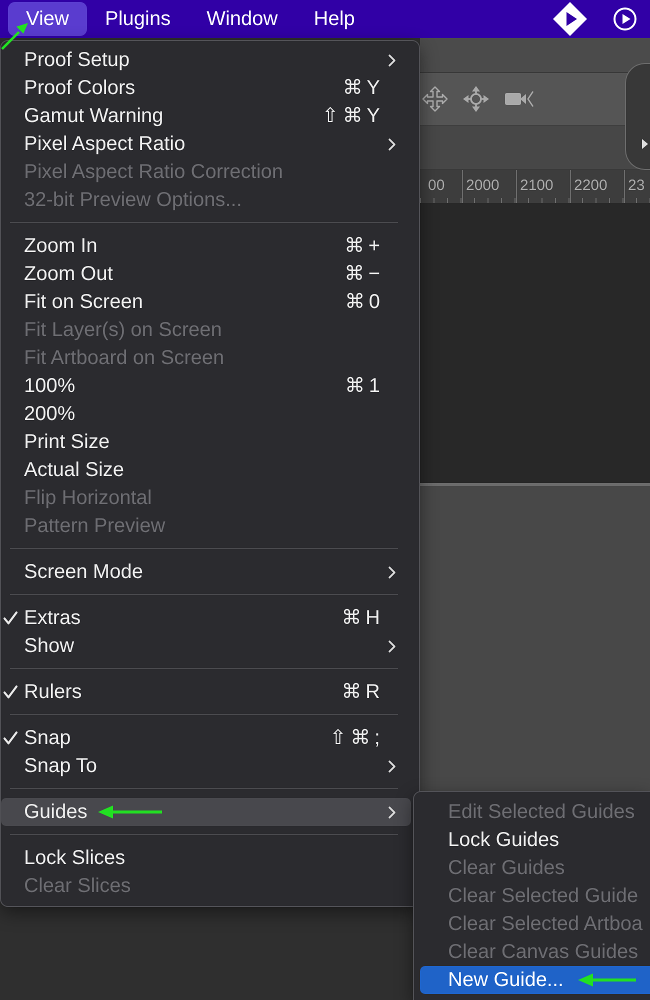  What do you see at coordinates (363, 692) in the screenshot?
I see `keyboard-shortcut: ⌘R` at bounding box center [363, 692].